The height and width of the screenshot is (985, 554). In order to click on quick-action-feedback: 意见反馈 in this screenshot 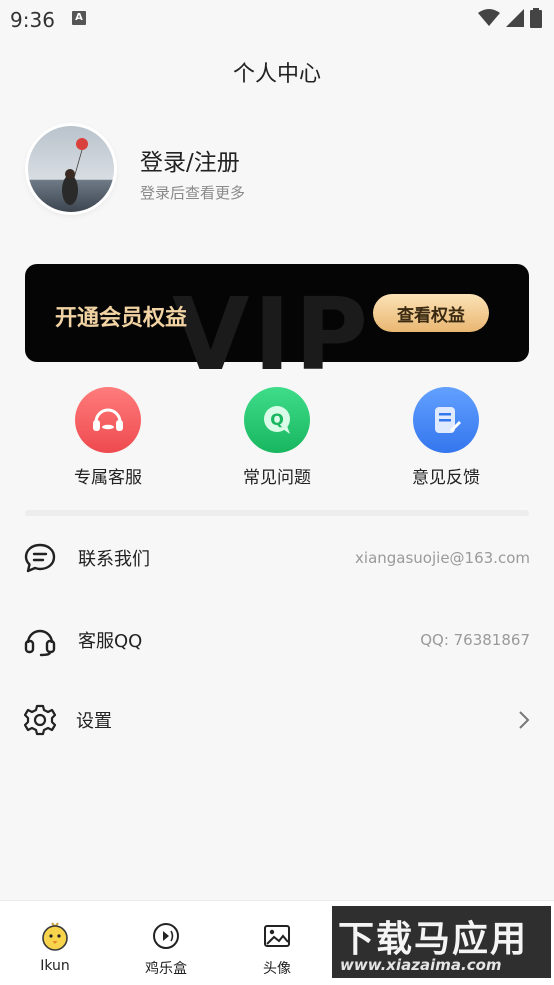, I will do `click(446, 437)`.